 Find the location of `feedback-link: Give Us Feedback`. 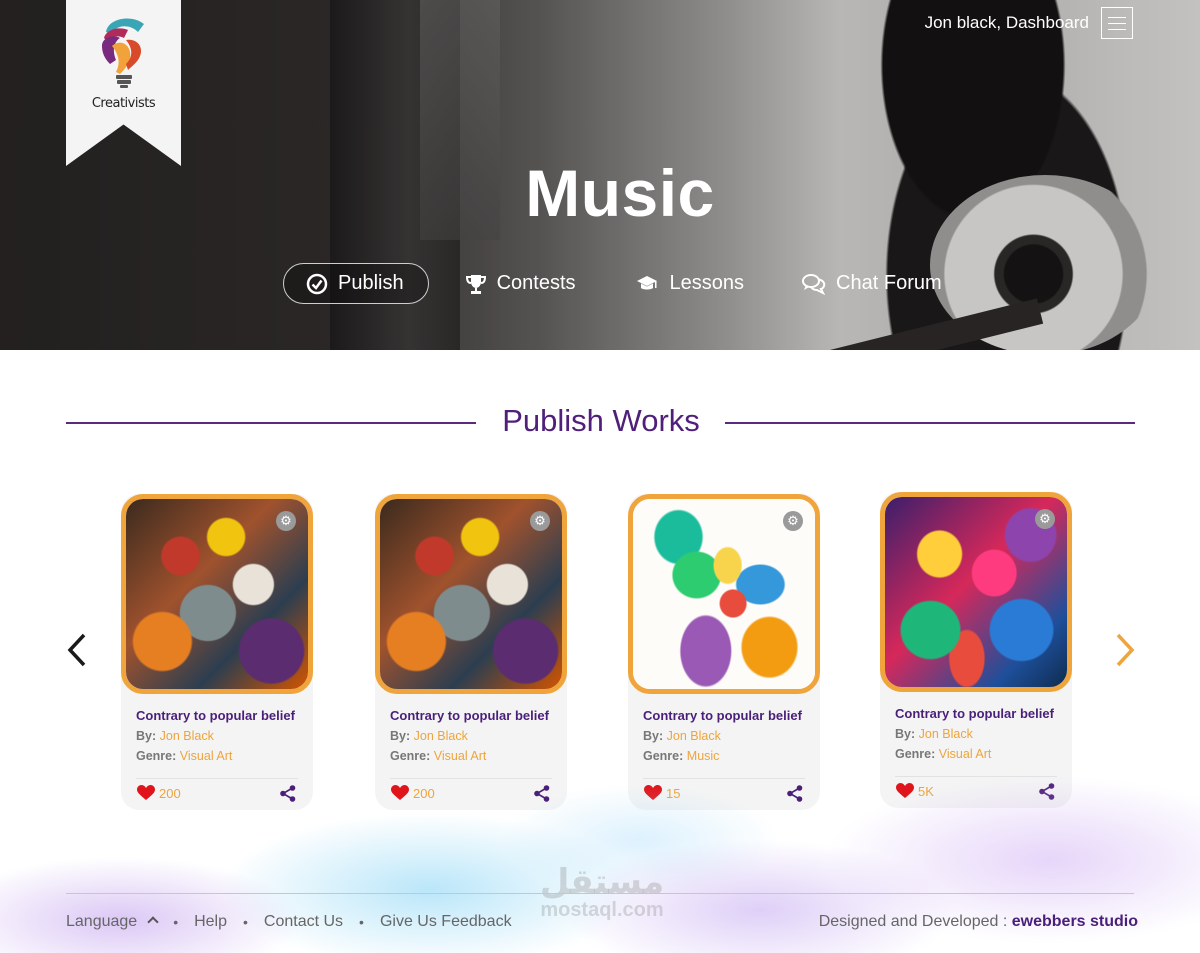

feedback-link: Give Us Feedback is located at coordinates (446, 922).